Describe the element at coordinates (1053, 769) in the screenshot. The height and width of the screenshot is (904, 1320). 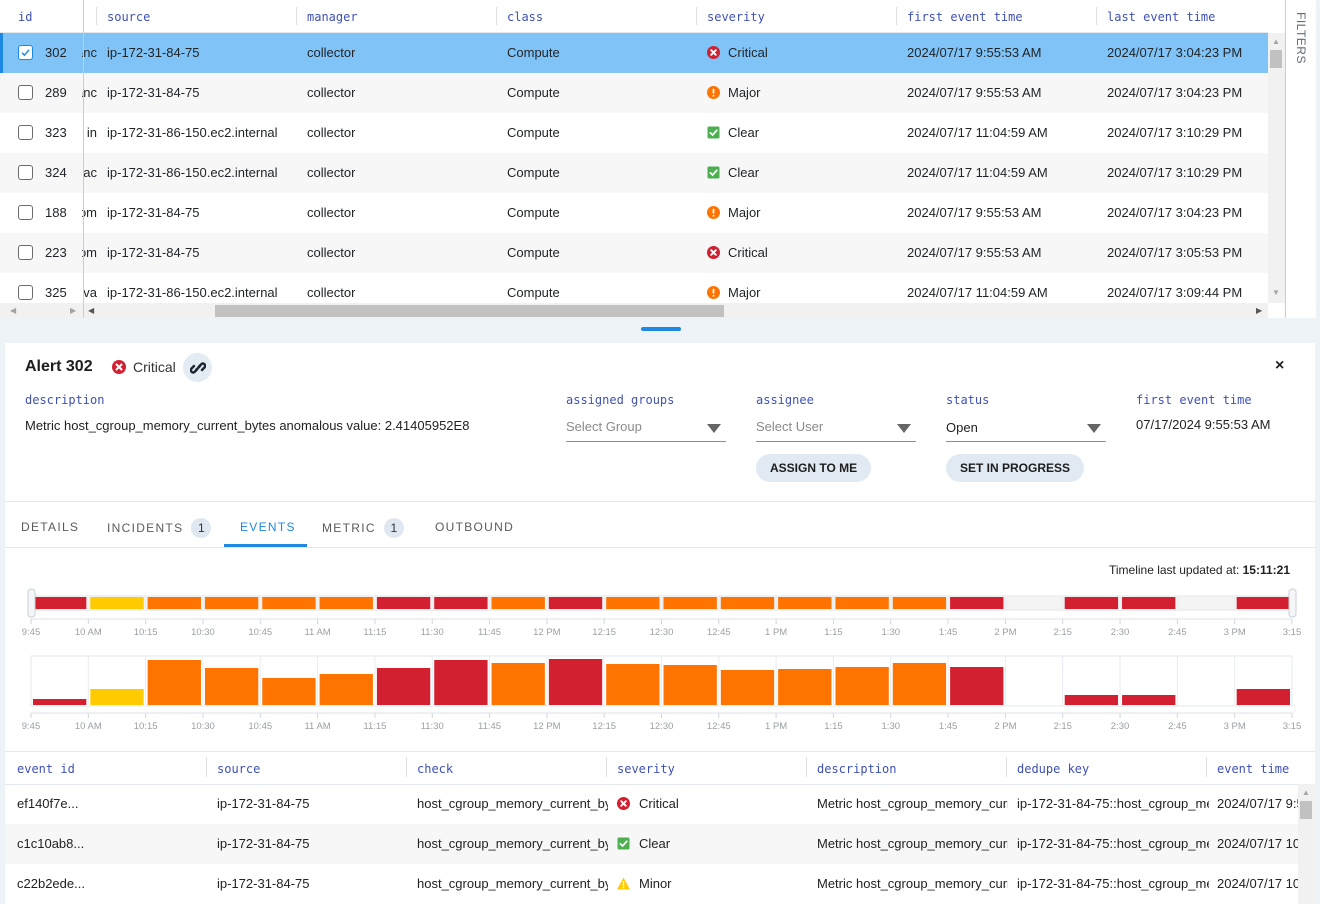
I see `column-header-dedupe-key: dedupe key` at that location.